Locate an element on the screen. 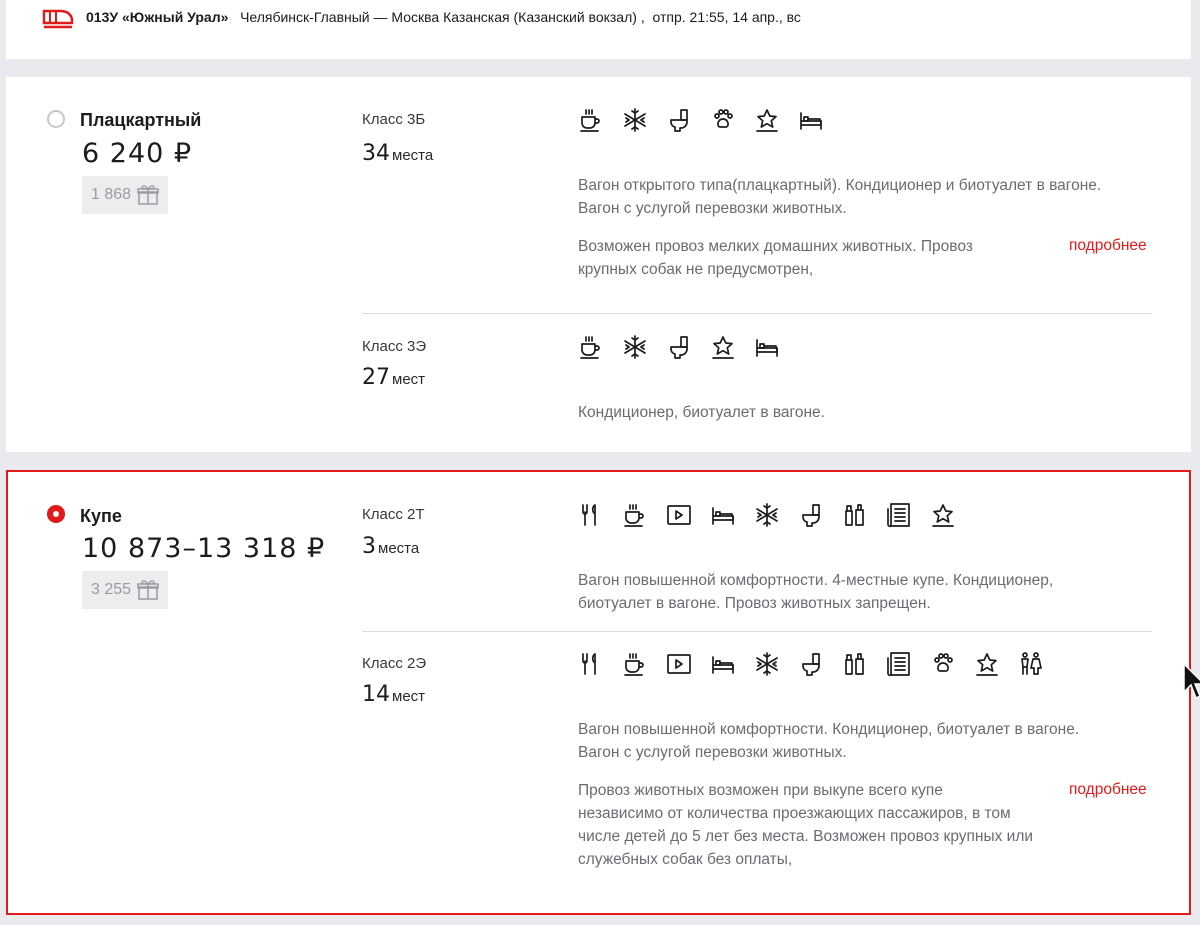 This screenshot has height=925, width=1200. car-type-name: Купе is located at coordinates (101, 516).